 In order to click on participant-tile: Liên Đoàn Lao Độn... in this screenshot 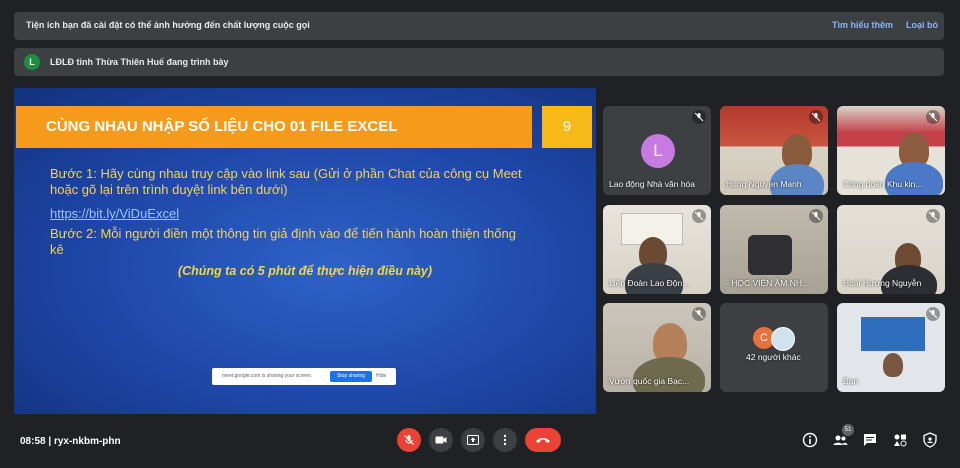, I will do `click(657, 249)`.